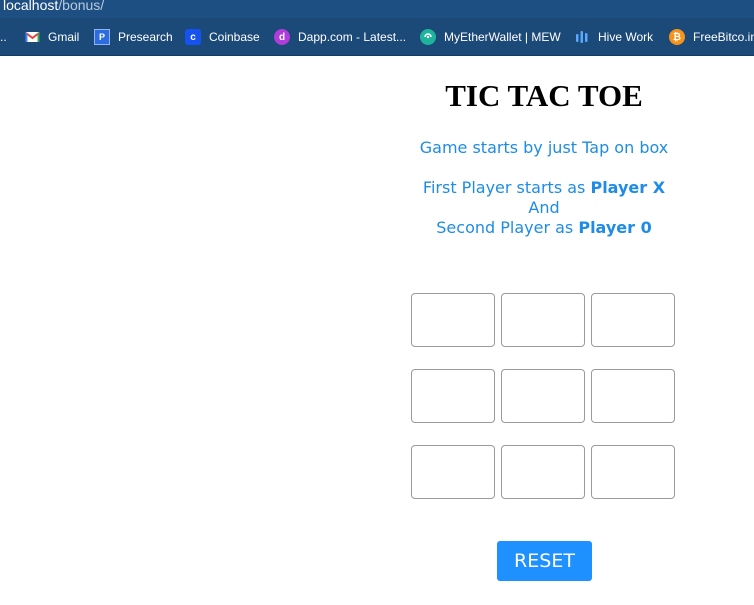 This screenshot has height=605, width=754. I want to click on bookmark-freebitcoin: ₿ FreeBitco.in, so click(711, 37).